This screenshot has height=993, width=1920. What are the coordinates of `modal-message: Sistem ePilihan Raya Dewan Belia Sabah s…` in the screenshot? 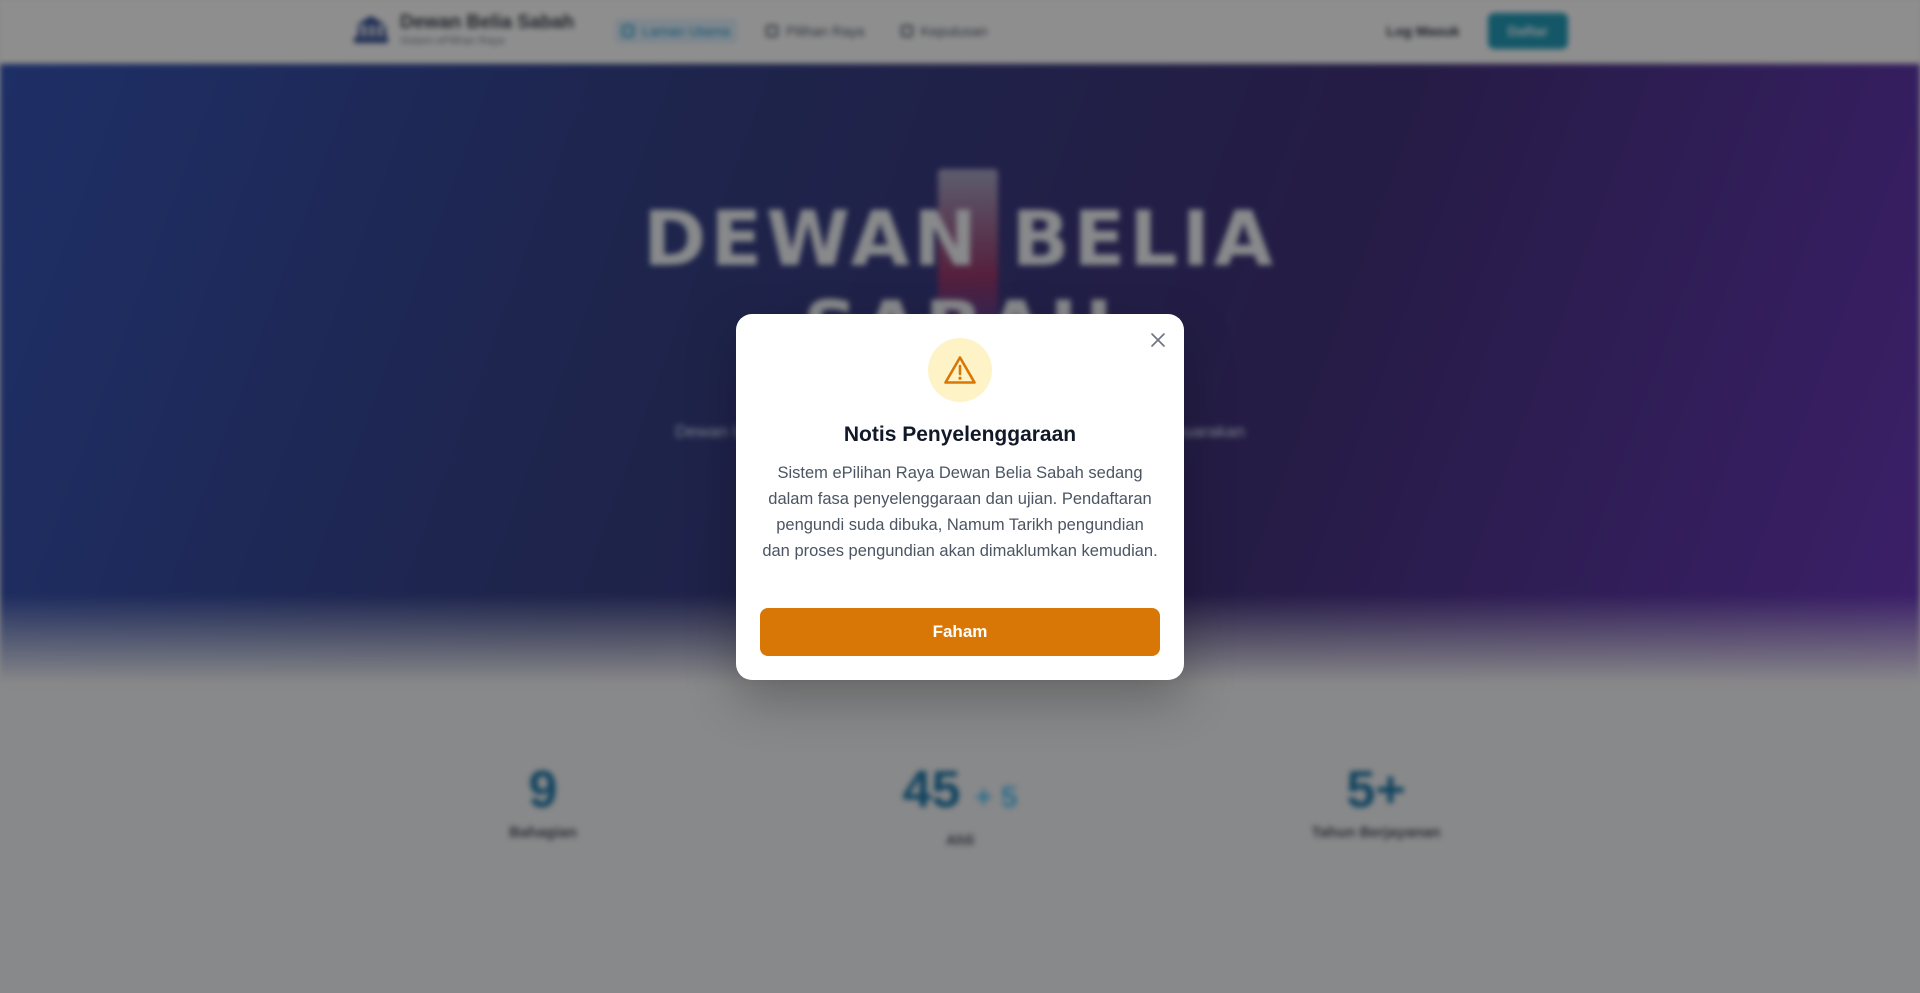 It's located at (960, 512).